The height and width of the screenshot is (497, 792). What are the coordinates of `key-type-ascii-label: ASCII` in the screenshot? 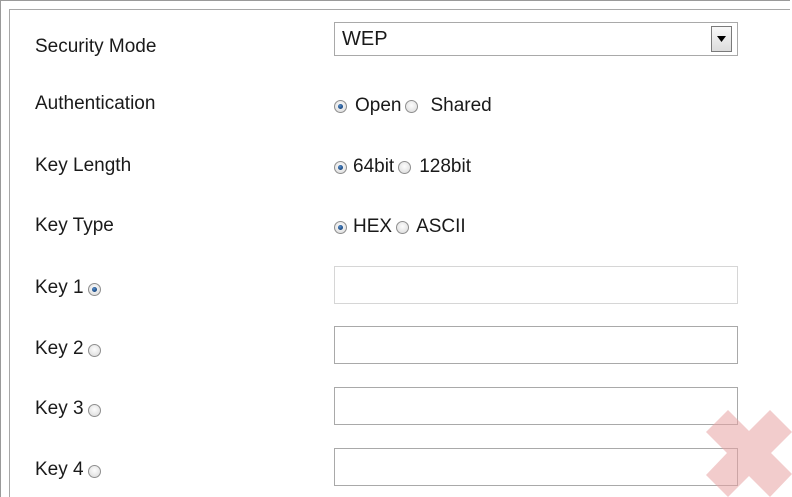 It's located at (441, 226).